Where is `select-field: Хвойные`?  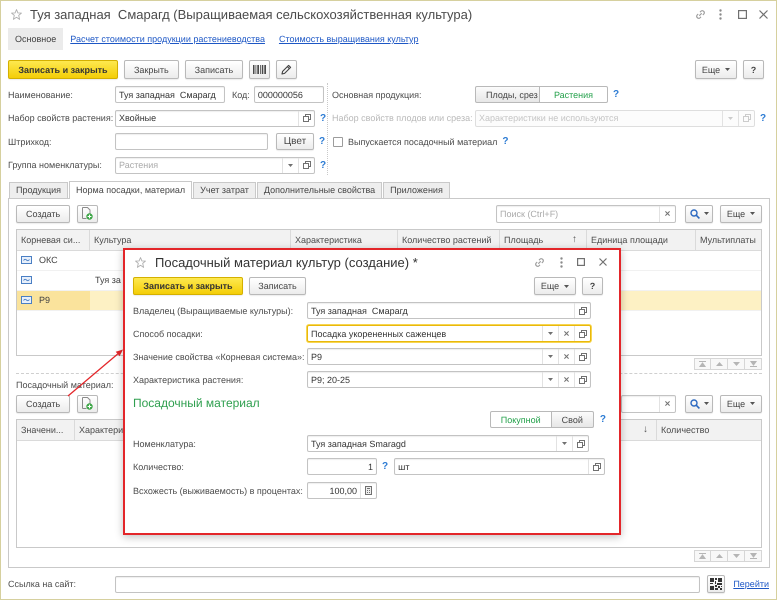 select-field: Хвойные is located at coordinates (215, 118).